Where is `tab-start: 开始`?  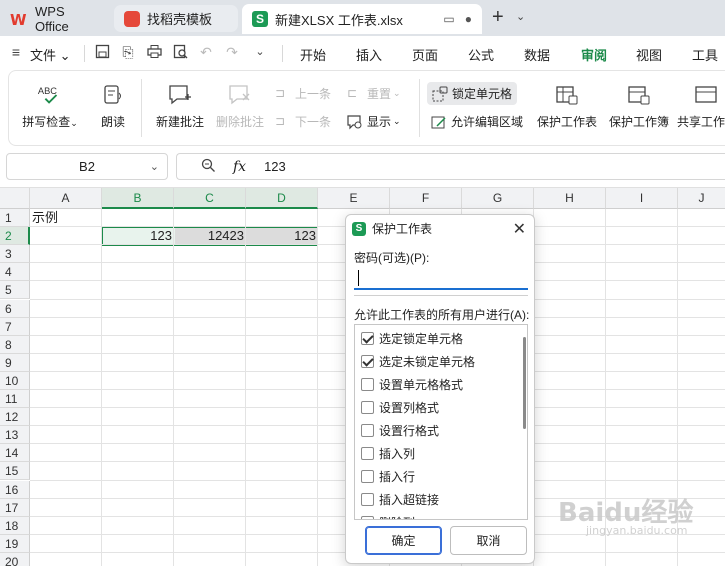 tab-start: 开始 is located at coordinates (313, 54).